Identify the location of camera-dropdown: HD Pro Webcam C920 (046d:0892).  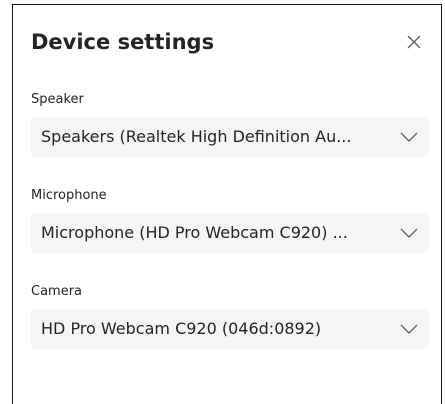
(230, 329).